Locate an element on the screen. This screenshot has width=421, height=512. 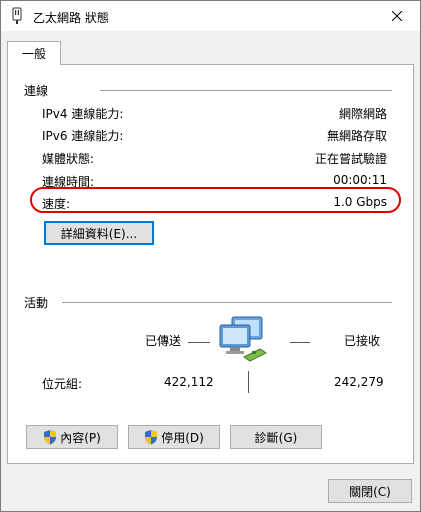
tab-general: 一般 is located at coordinates (34, 53).